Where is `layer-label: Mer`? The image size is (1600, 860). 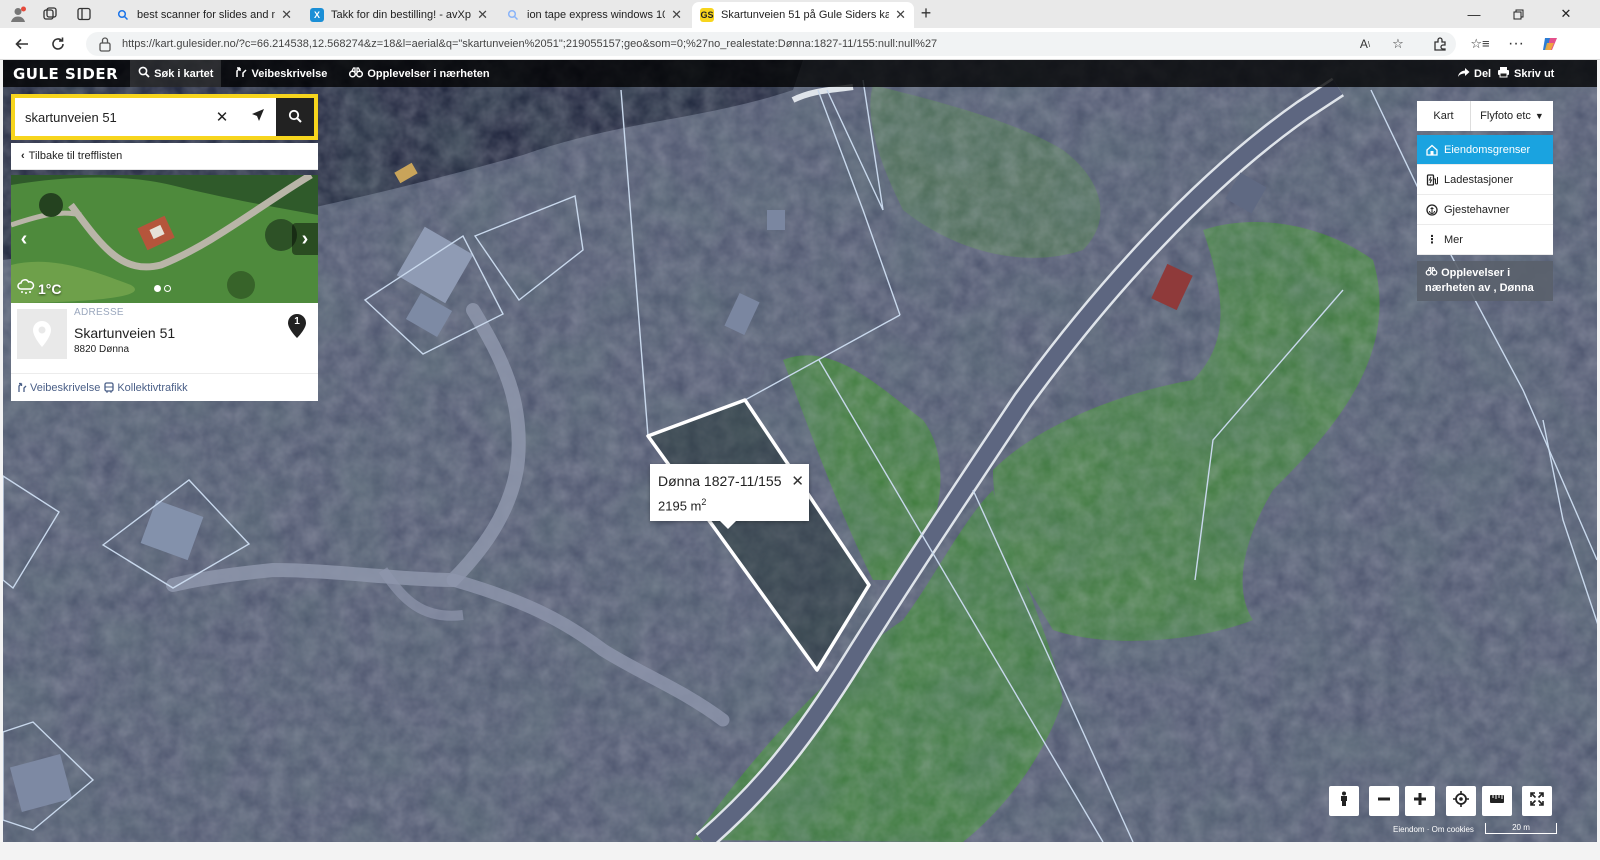
layer-label: Mer is located at coordinates (1453, 239).